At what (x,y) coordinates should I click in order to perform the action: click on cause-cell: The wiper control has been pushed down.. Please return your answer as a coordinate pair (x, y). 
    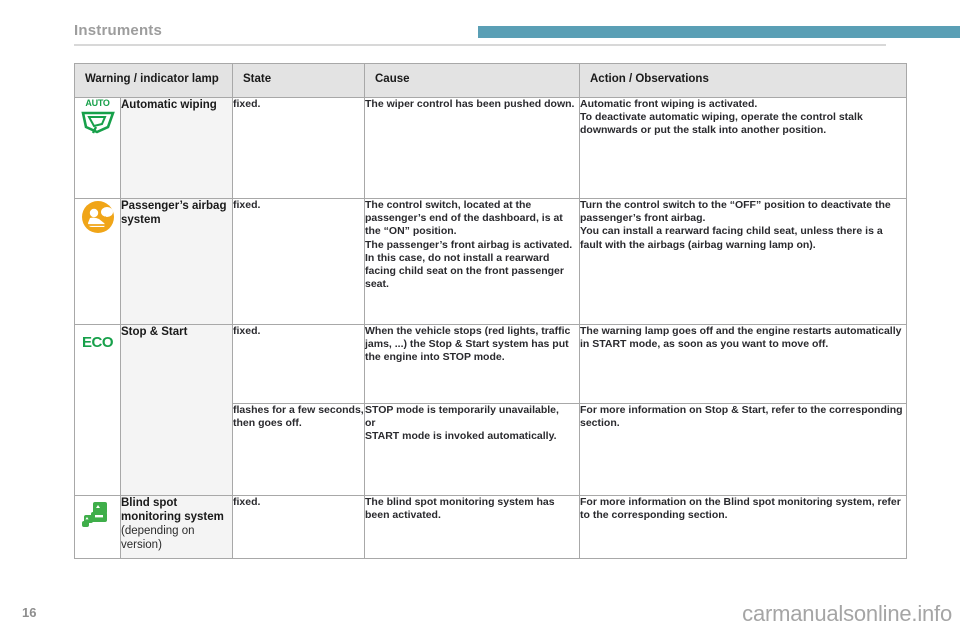
    Looking at the image, I should click on (472, 148).